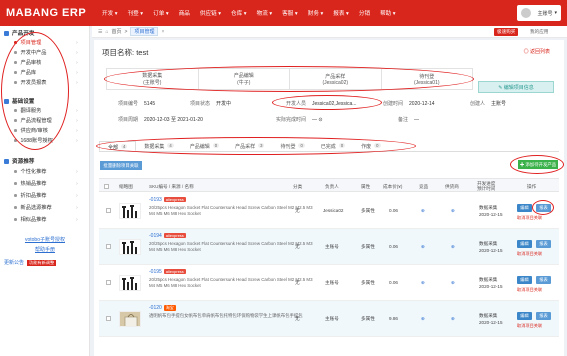 The width and height of the screenshot is (567, 356). Describe the element at coordinates (162, 32) in the screenshot. I see `close-tab-icon: ×` at that location.